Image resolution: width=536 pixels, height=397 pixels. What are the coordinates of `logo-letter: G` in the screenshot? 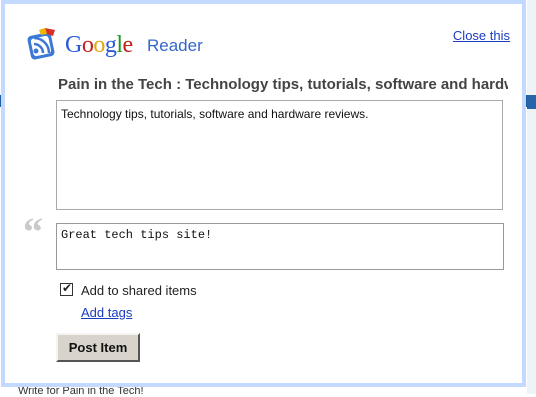 It's located at (73, 45).